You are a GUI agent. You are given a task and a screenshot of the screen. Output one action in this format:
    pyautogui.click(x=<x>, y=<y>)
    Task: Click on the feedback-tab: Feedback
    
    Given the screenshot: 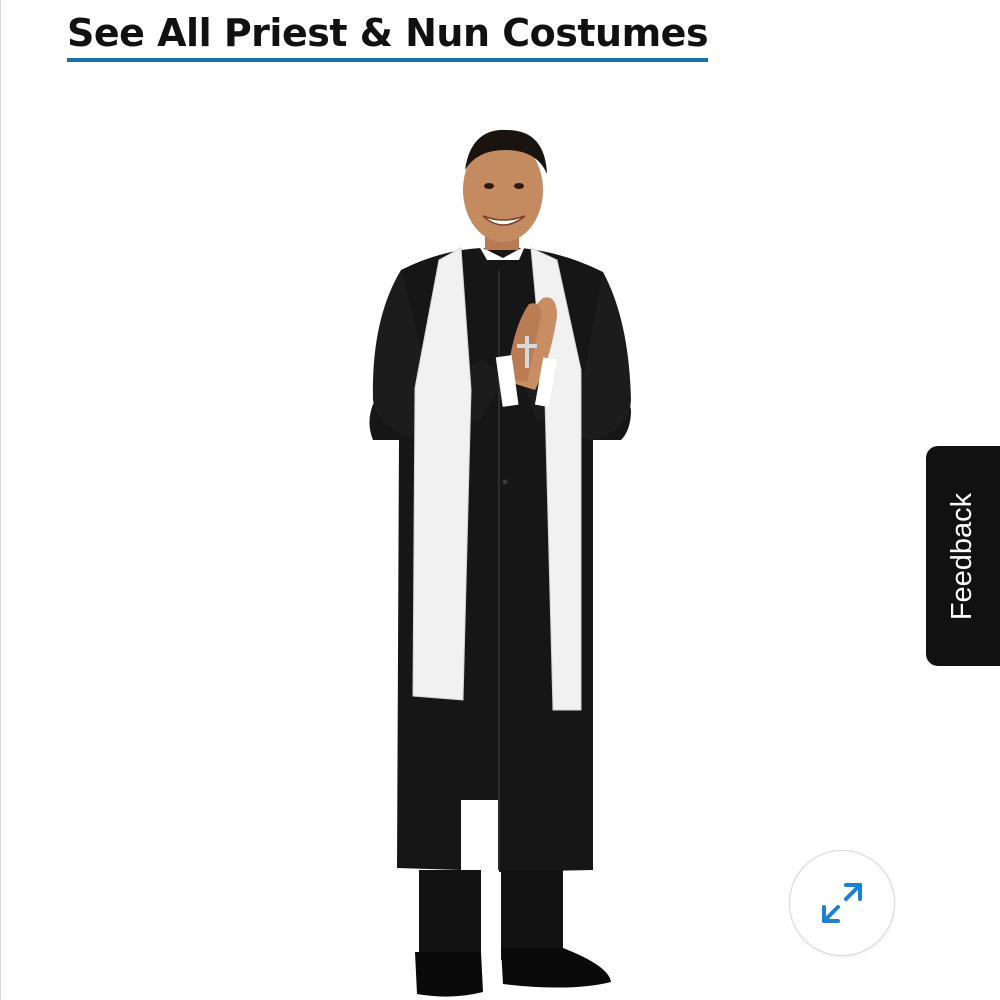 What is the action you would take?
    pyautogui.click(x=963, y=556)
    